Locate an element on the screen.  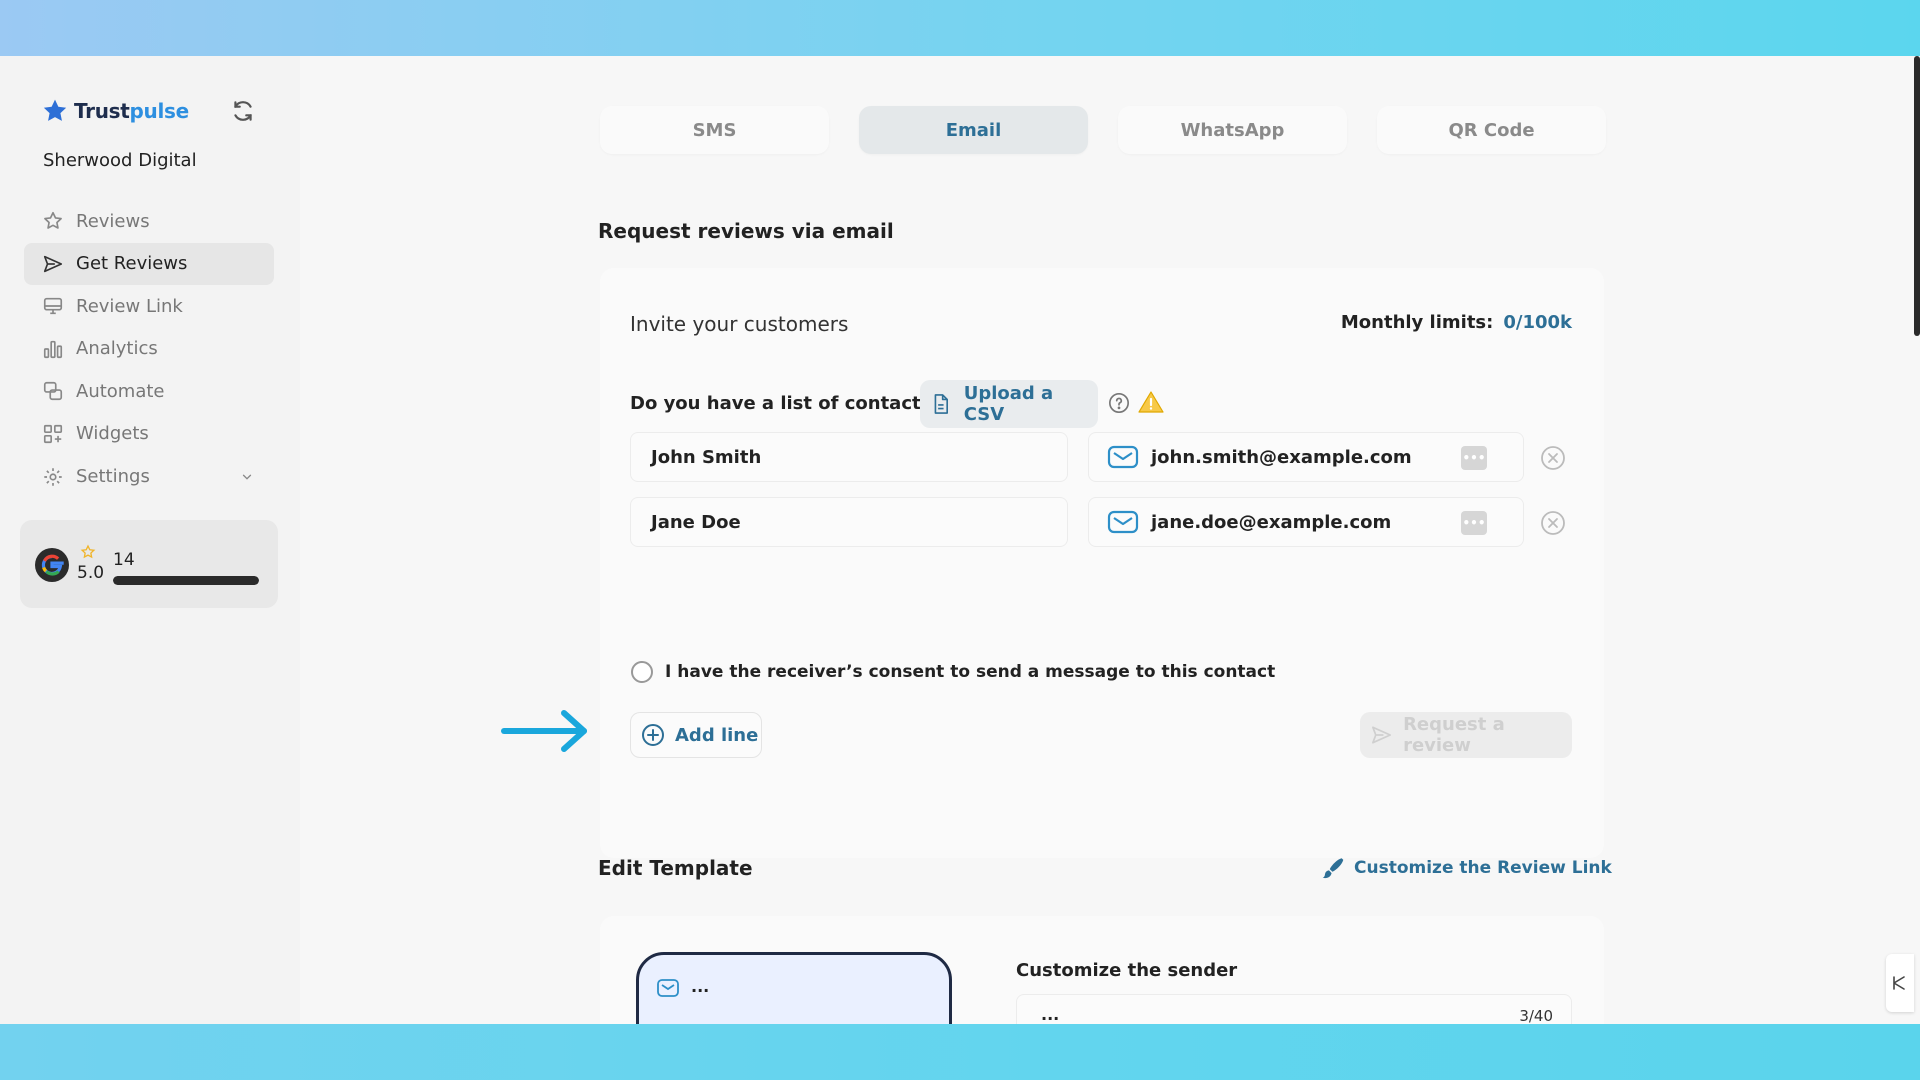
template-card: ... Customize the sender ... 3/40 is located at coordinates (1102, 970).